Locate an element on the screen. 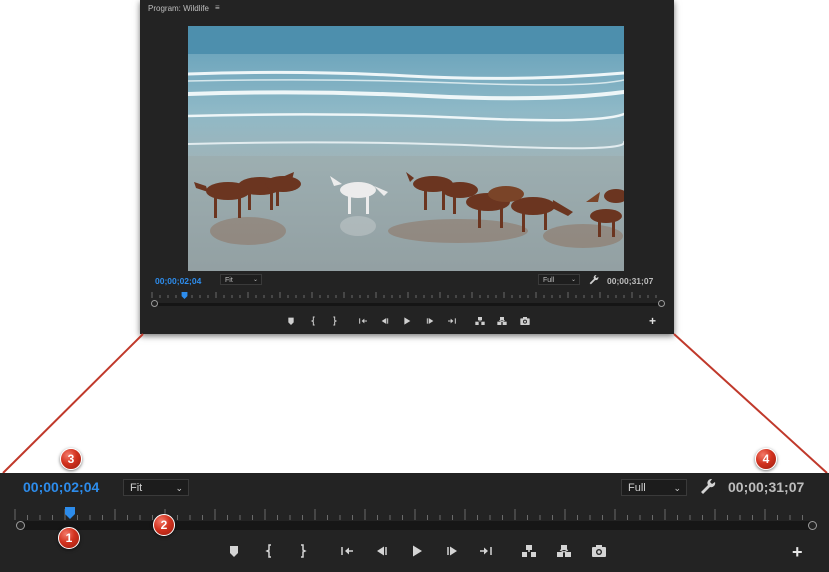 Image resolution: width=829 pixels, height=572 pixels. hamburger-icon: ≡ is located at coordinates (217, 7).